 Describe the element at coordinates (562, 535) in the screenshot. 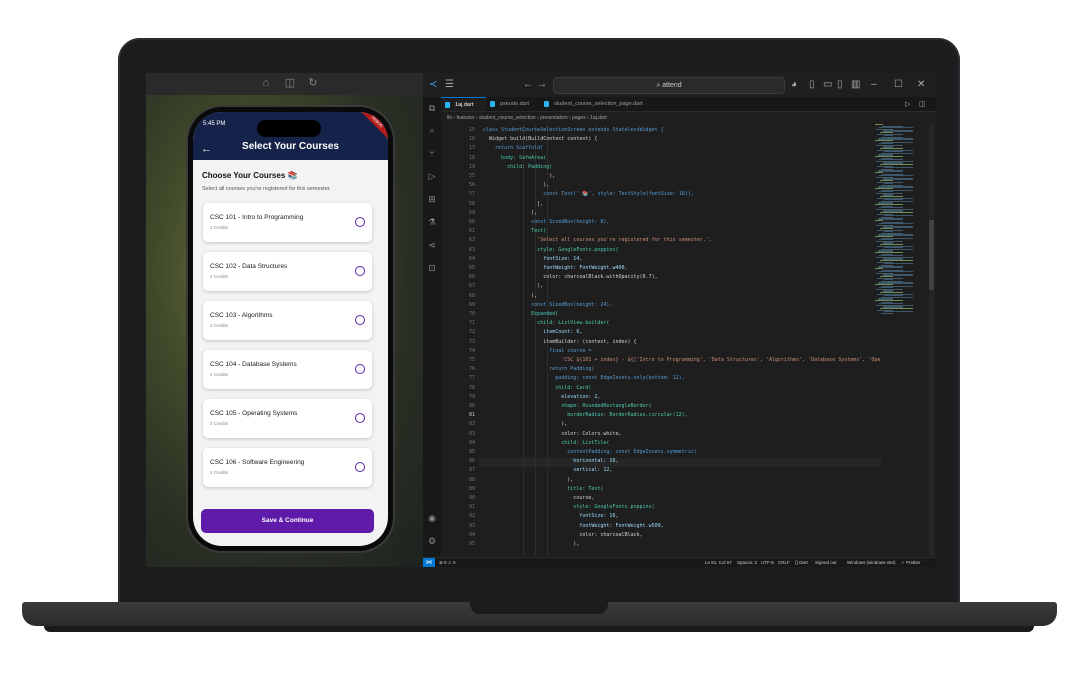

I see `code-line: color: charcoalBlack,` at that location.